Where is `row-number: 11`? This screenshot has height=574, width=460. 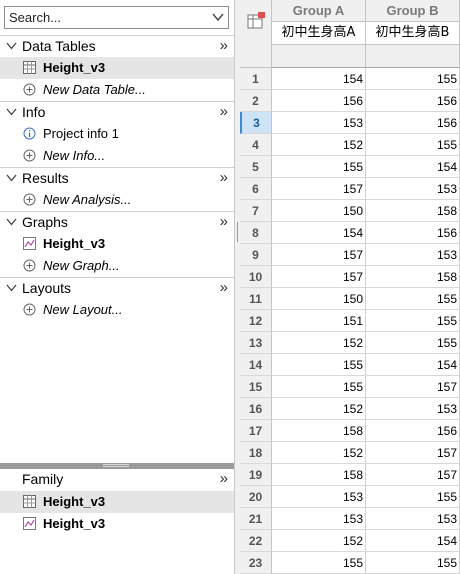 row-number: 11 is located at coordinates (256, 299).